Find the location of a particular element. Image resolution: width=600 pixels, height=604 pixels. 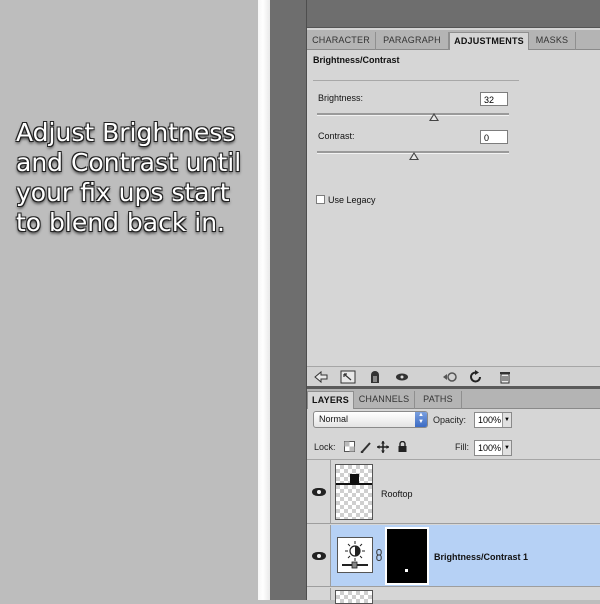

brightness-input: 32 is located at coordinates (494, 99).